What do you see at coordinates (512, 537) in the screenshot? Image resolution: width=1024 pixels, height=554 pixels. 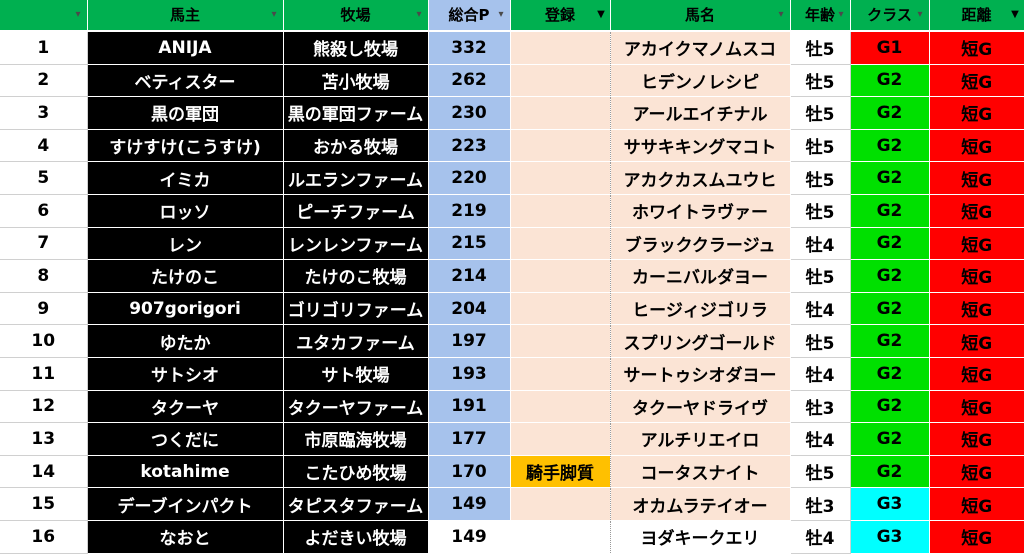 I see `table-row: 16 なおと よだきい牧場 149 ヨダキークエリ 牡4 G3 短G` at bounding box center [512, 537].